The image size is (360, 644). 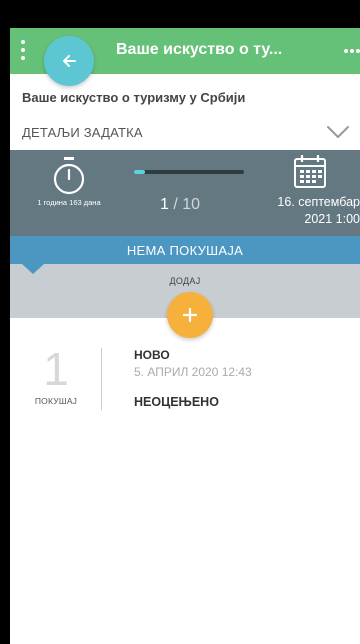 What do you see at coordinates (185, 133) in the screenshot?
I see `task-details-toggle: ДЕТАЉИ ЗАДАТКА` at bounding box center [185, 133].